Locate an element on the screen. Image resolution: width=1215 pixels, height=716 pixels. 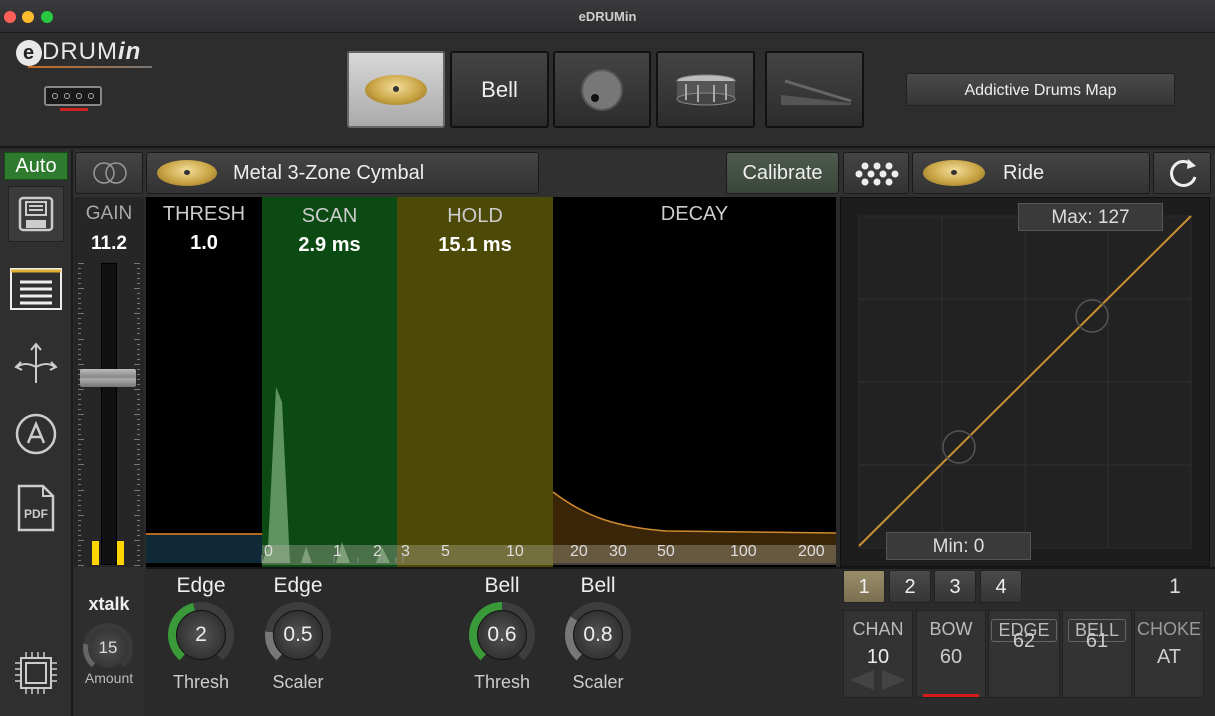
snare-drum-icon is located at coordinates (705, 89).